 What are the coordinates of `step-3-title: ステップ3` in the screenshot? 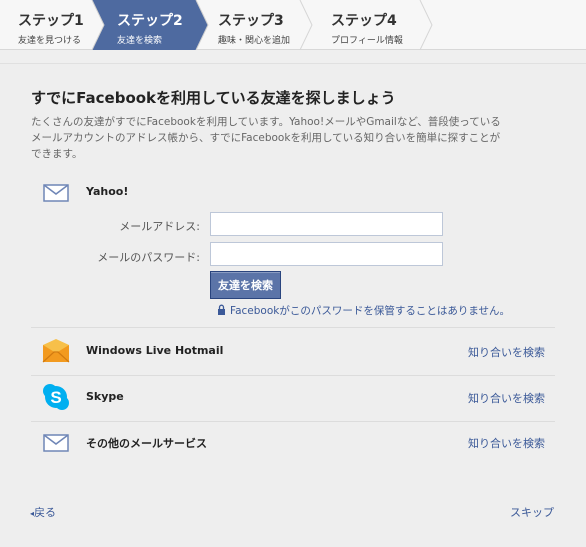 It's located at (251, 21).